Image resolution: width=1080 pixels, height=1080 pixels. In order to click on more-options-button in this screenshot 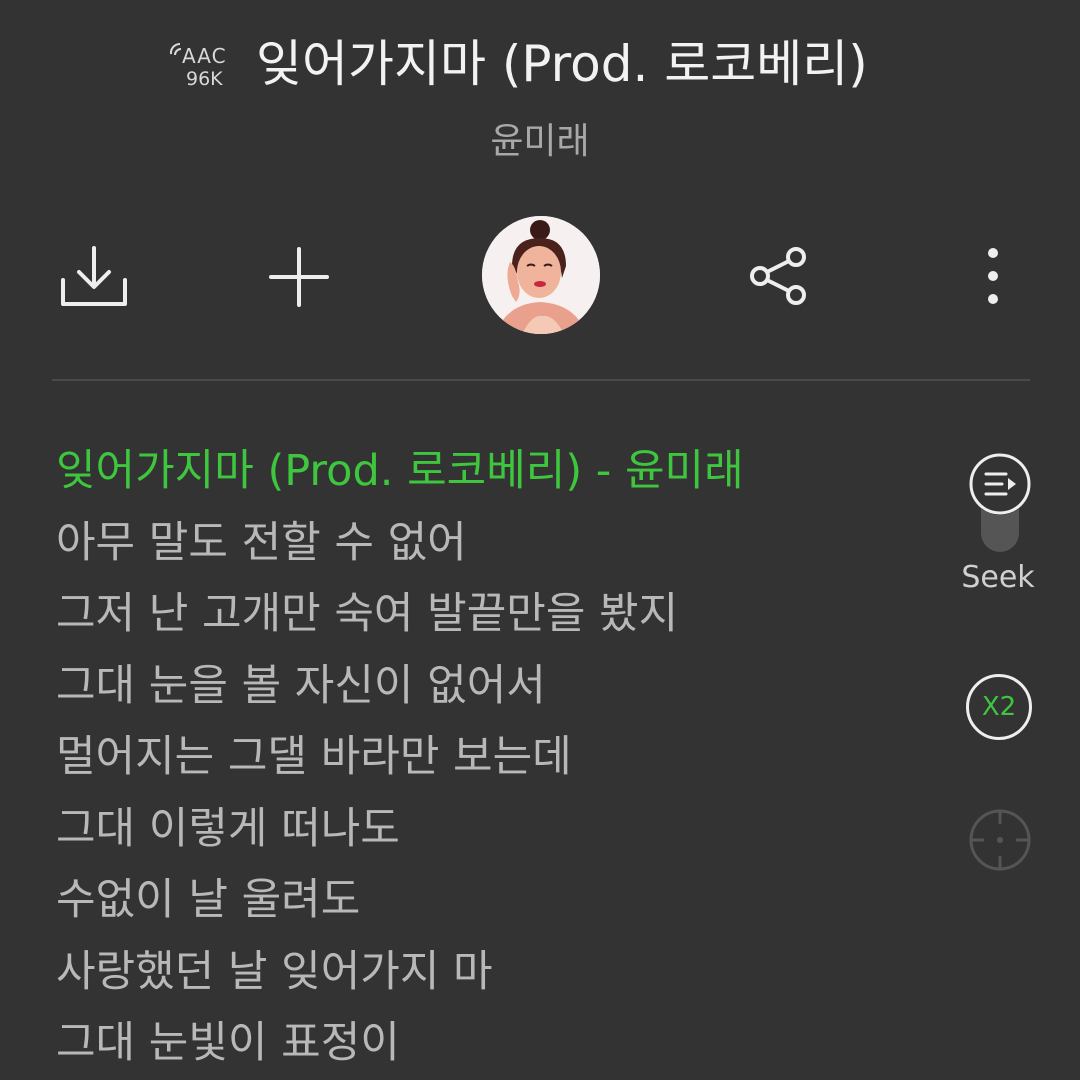, I will do `click(993, 276)`.